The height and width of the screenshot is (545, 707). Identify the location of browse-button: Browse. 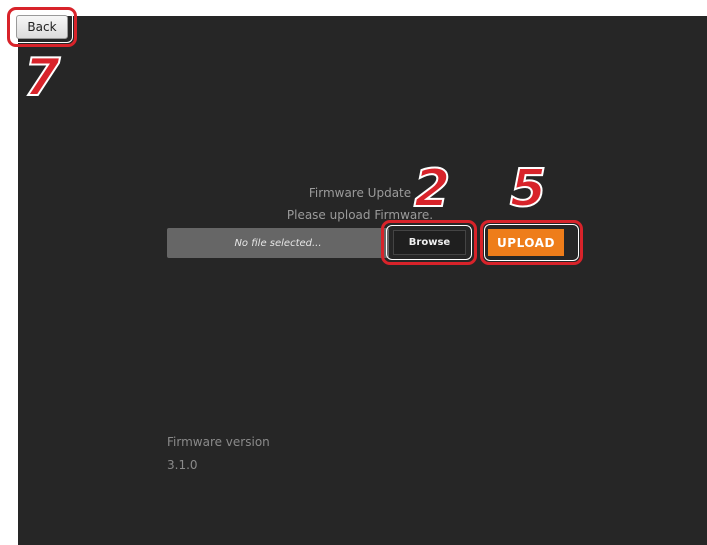
(429, 242).